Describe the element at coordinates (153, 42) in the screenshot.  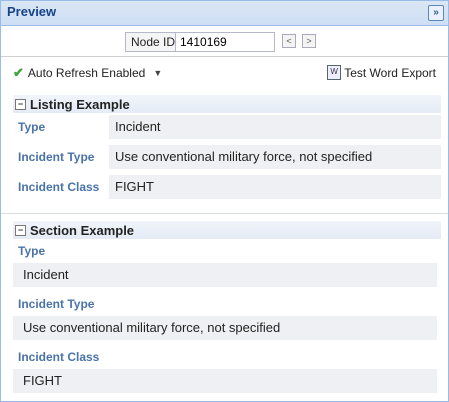
I see `node-id-label: Node ID` at that location.